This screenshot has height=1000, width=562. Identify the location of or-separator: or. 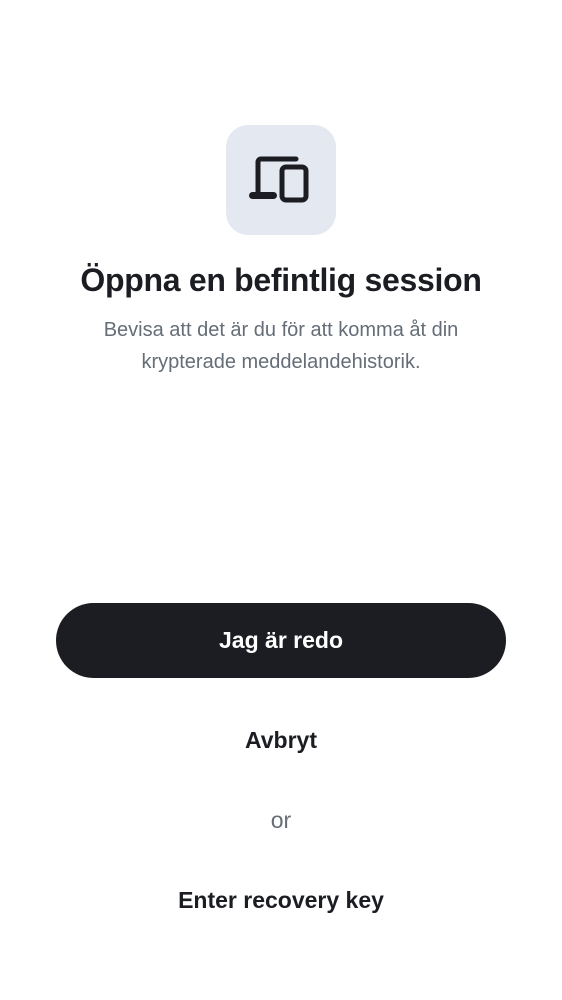
(281, 820).